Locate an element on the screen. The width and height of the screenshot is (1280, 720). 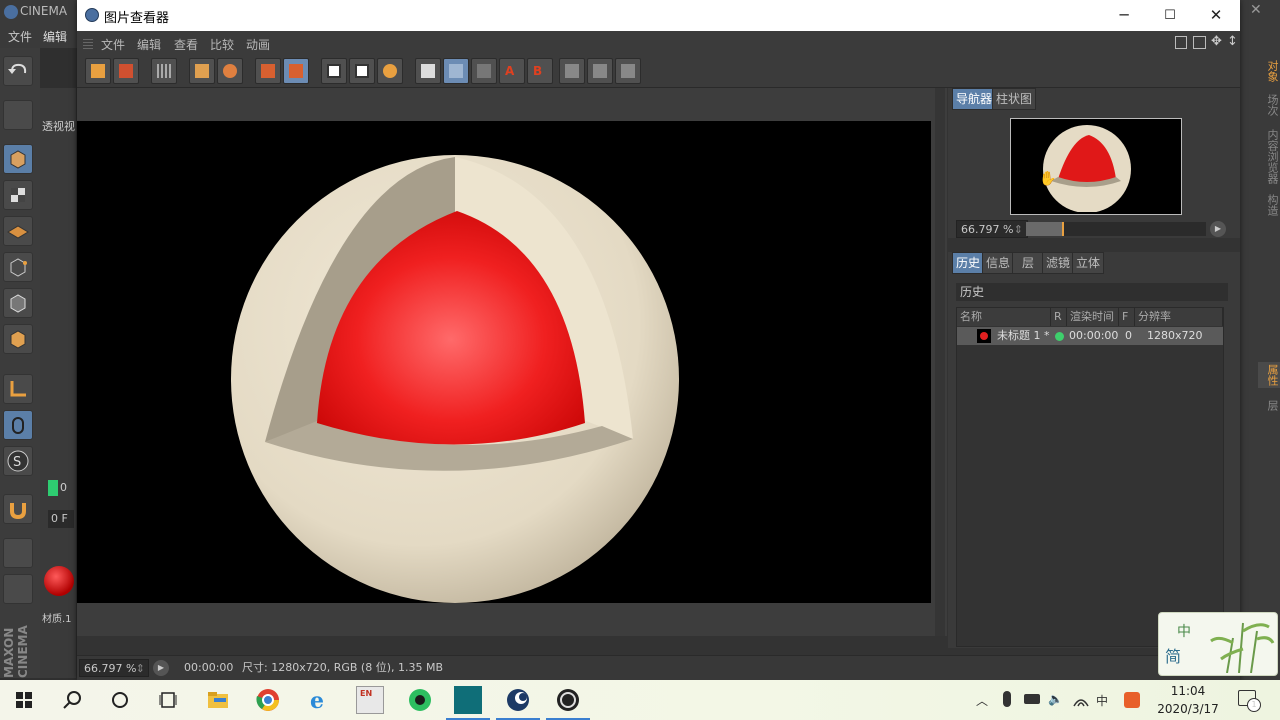
chrome-icon is located at coordinates (268, 700).